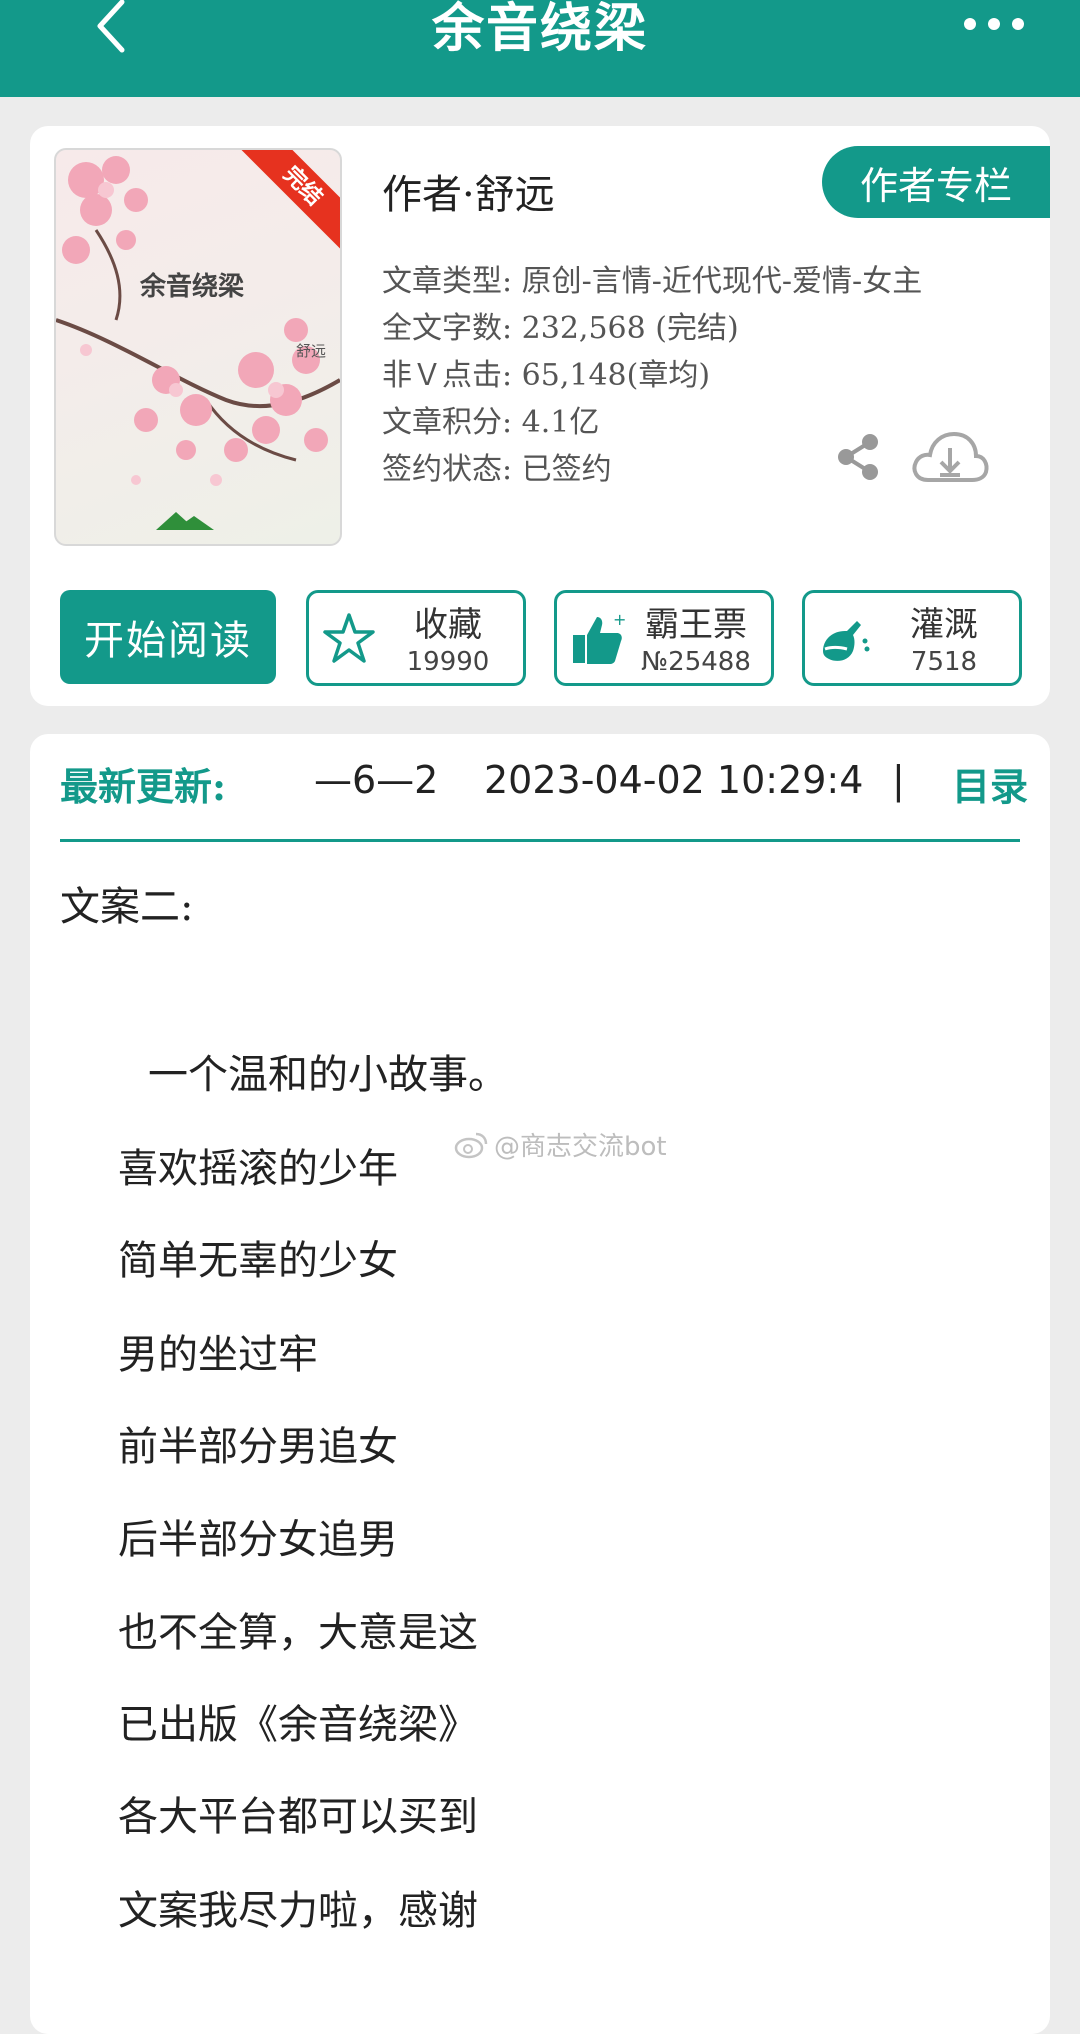 The height and width of the screenshot is (2034, 1080). What do you see at coordinates (127, 907) in the screenshot?
I see `synopsis-heading: 文案二:` at bounding box center [127, 907].